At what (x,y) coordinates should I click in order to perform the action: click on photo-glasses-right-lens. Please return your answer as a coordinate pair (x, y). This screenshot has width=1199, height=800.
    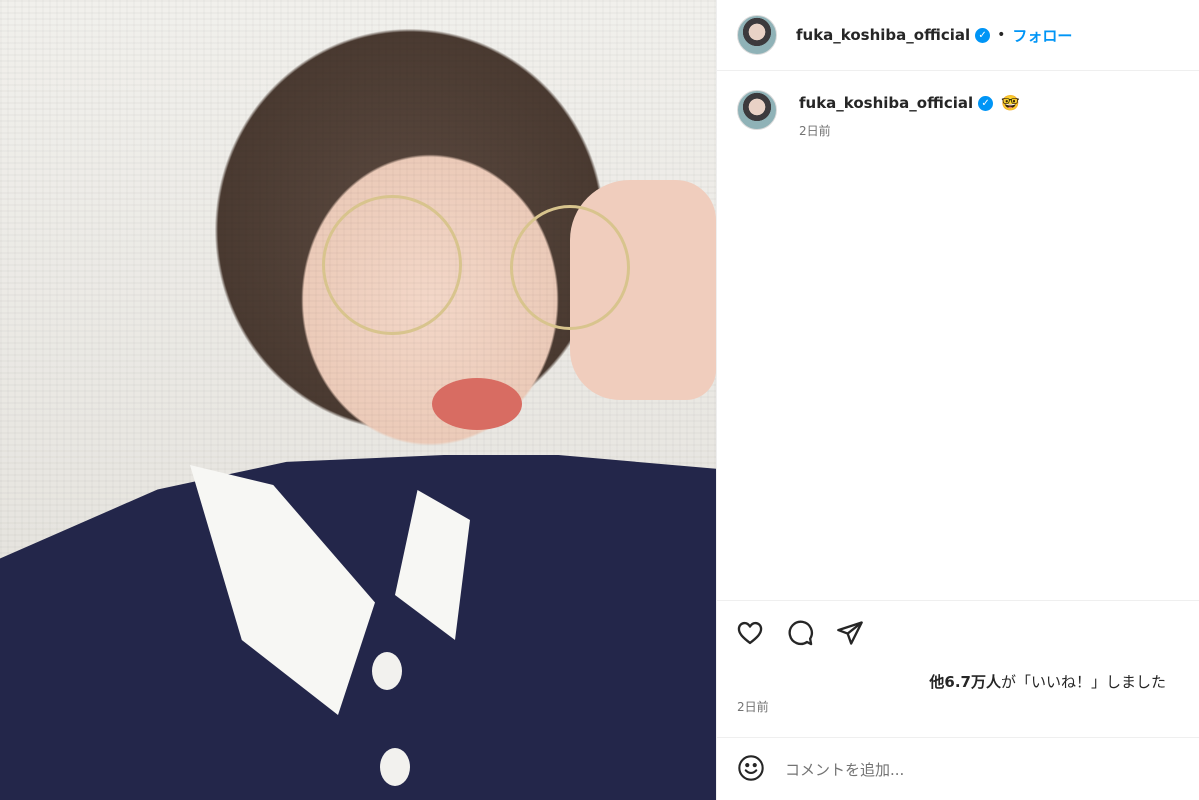
    Looking at the image, I should click on (570, 267).